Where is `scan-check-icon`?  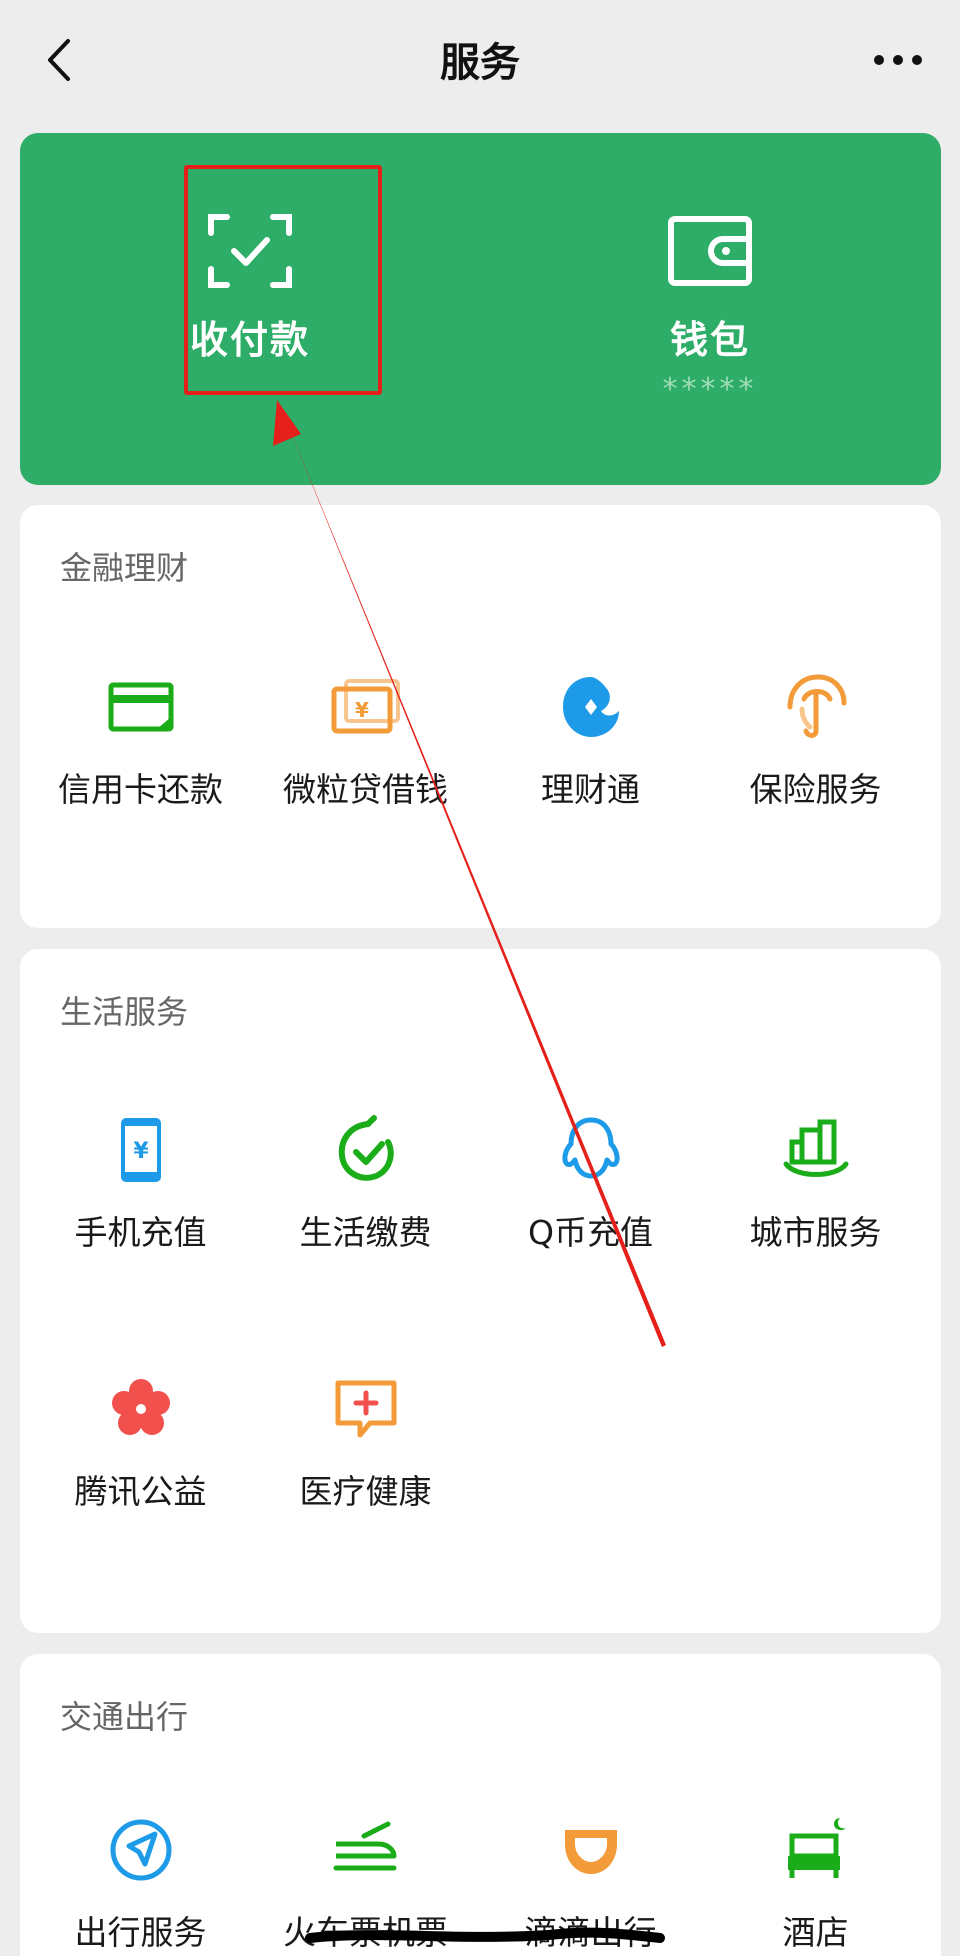
scan-check-icon is located at coordinates (250, 251).